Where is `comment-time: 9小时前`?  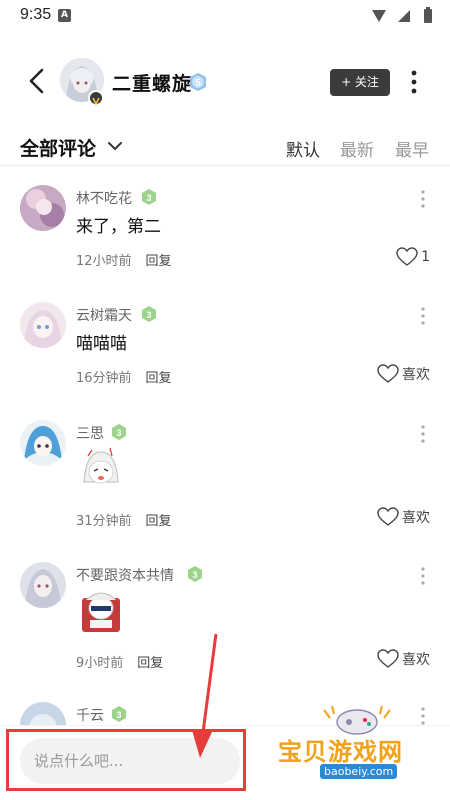
comment-time: 9小时前 is located at coordinates (100, 663).